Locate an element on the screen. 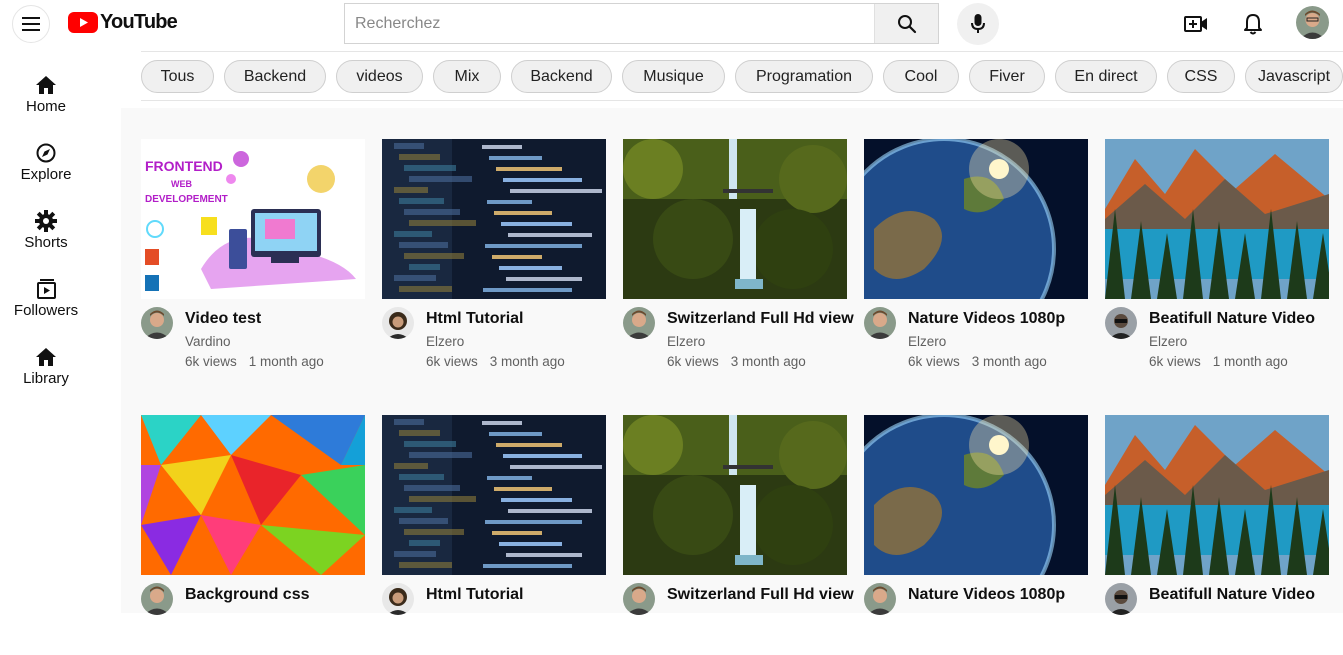 This screenshot has height=655, width=1343. video-card: Nature Videos 1080p is located at coordinates (976, 535).